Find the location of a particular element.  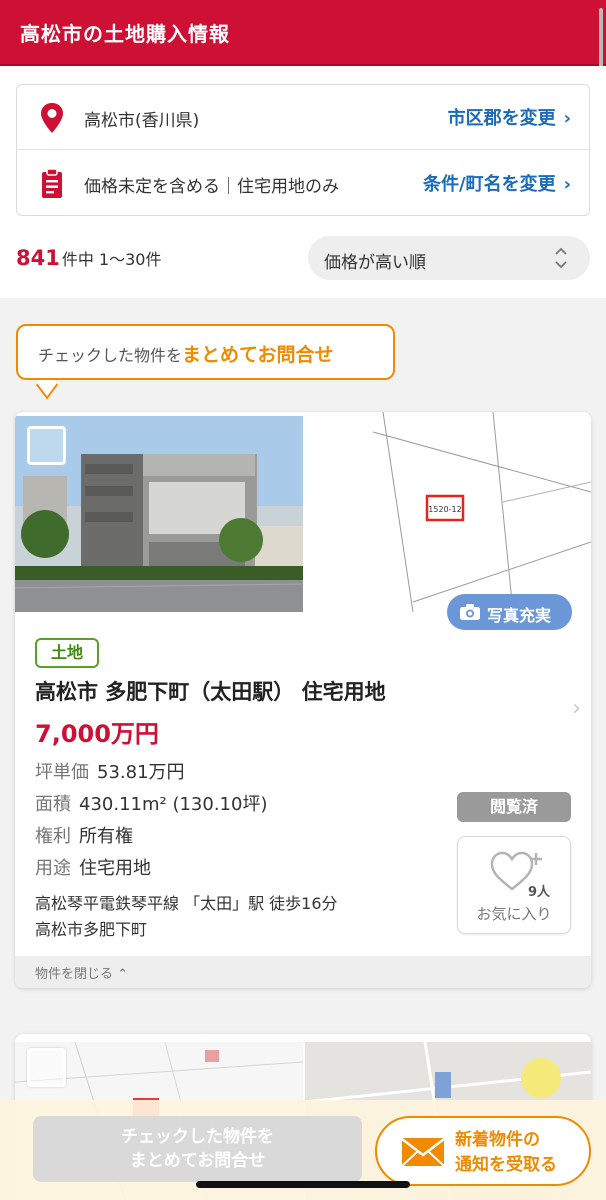

spec-value: 住宅用地 is located at coordinates (115, 868).